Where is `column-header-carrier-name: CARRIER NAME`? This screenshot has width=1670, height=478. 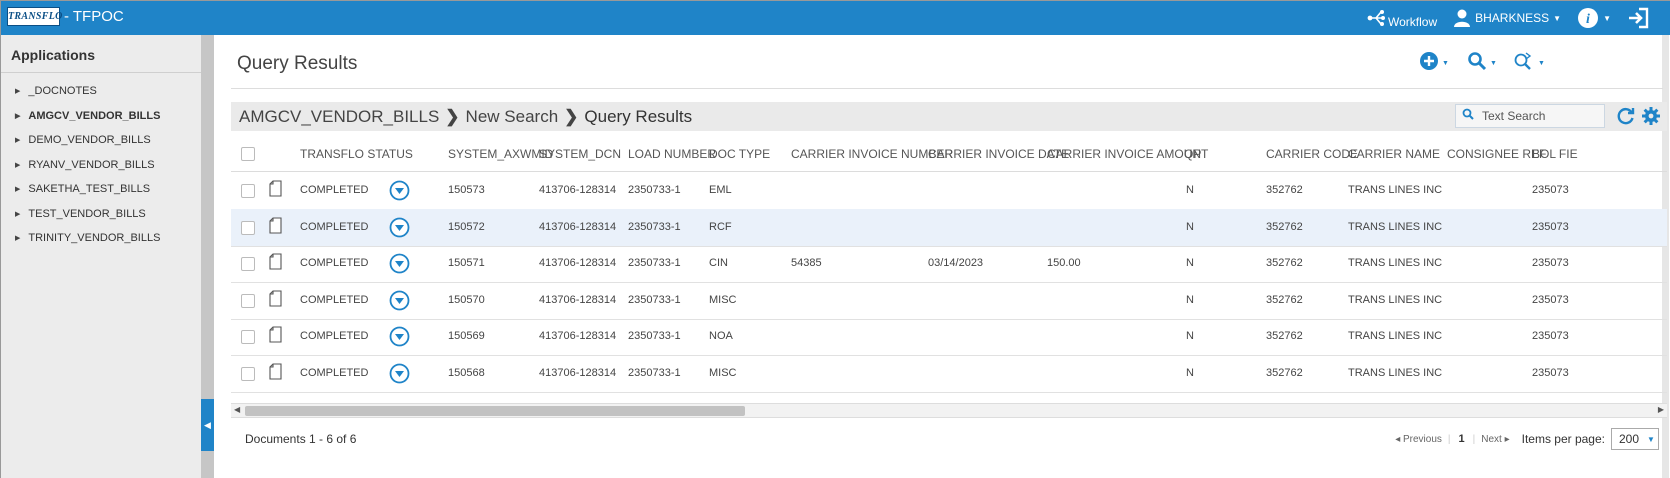
column-header-carrier-name: CARRIER NAME is located at coordinates (1394, 154).